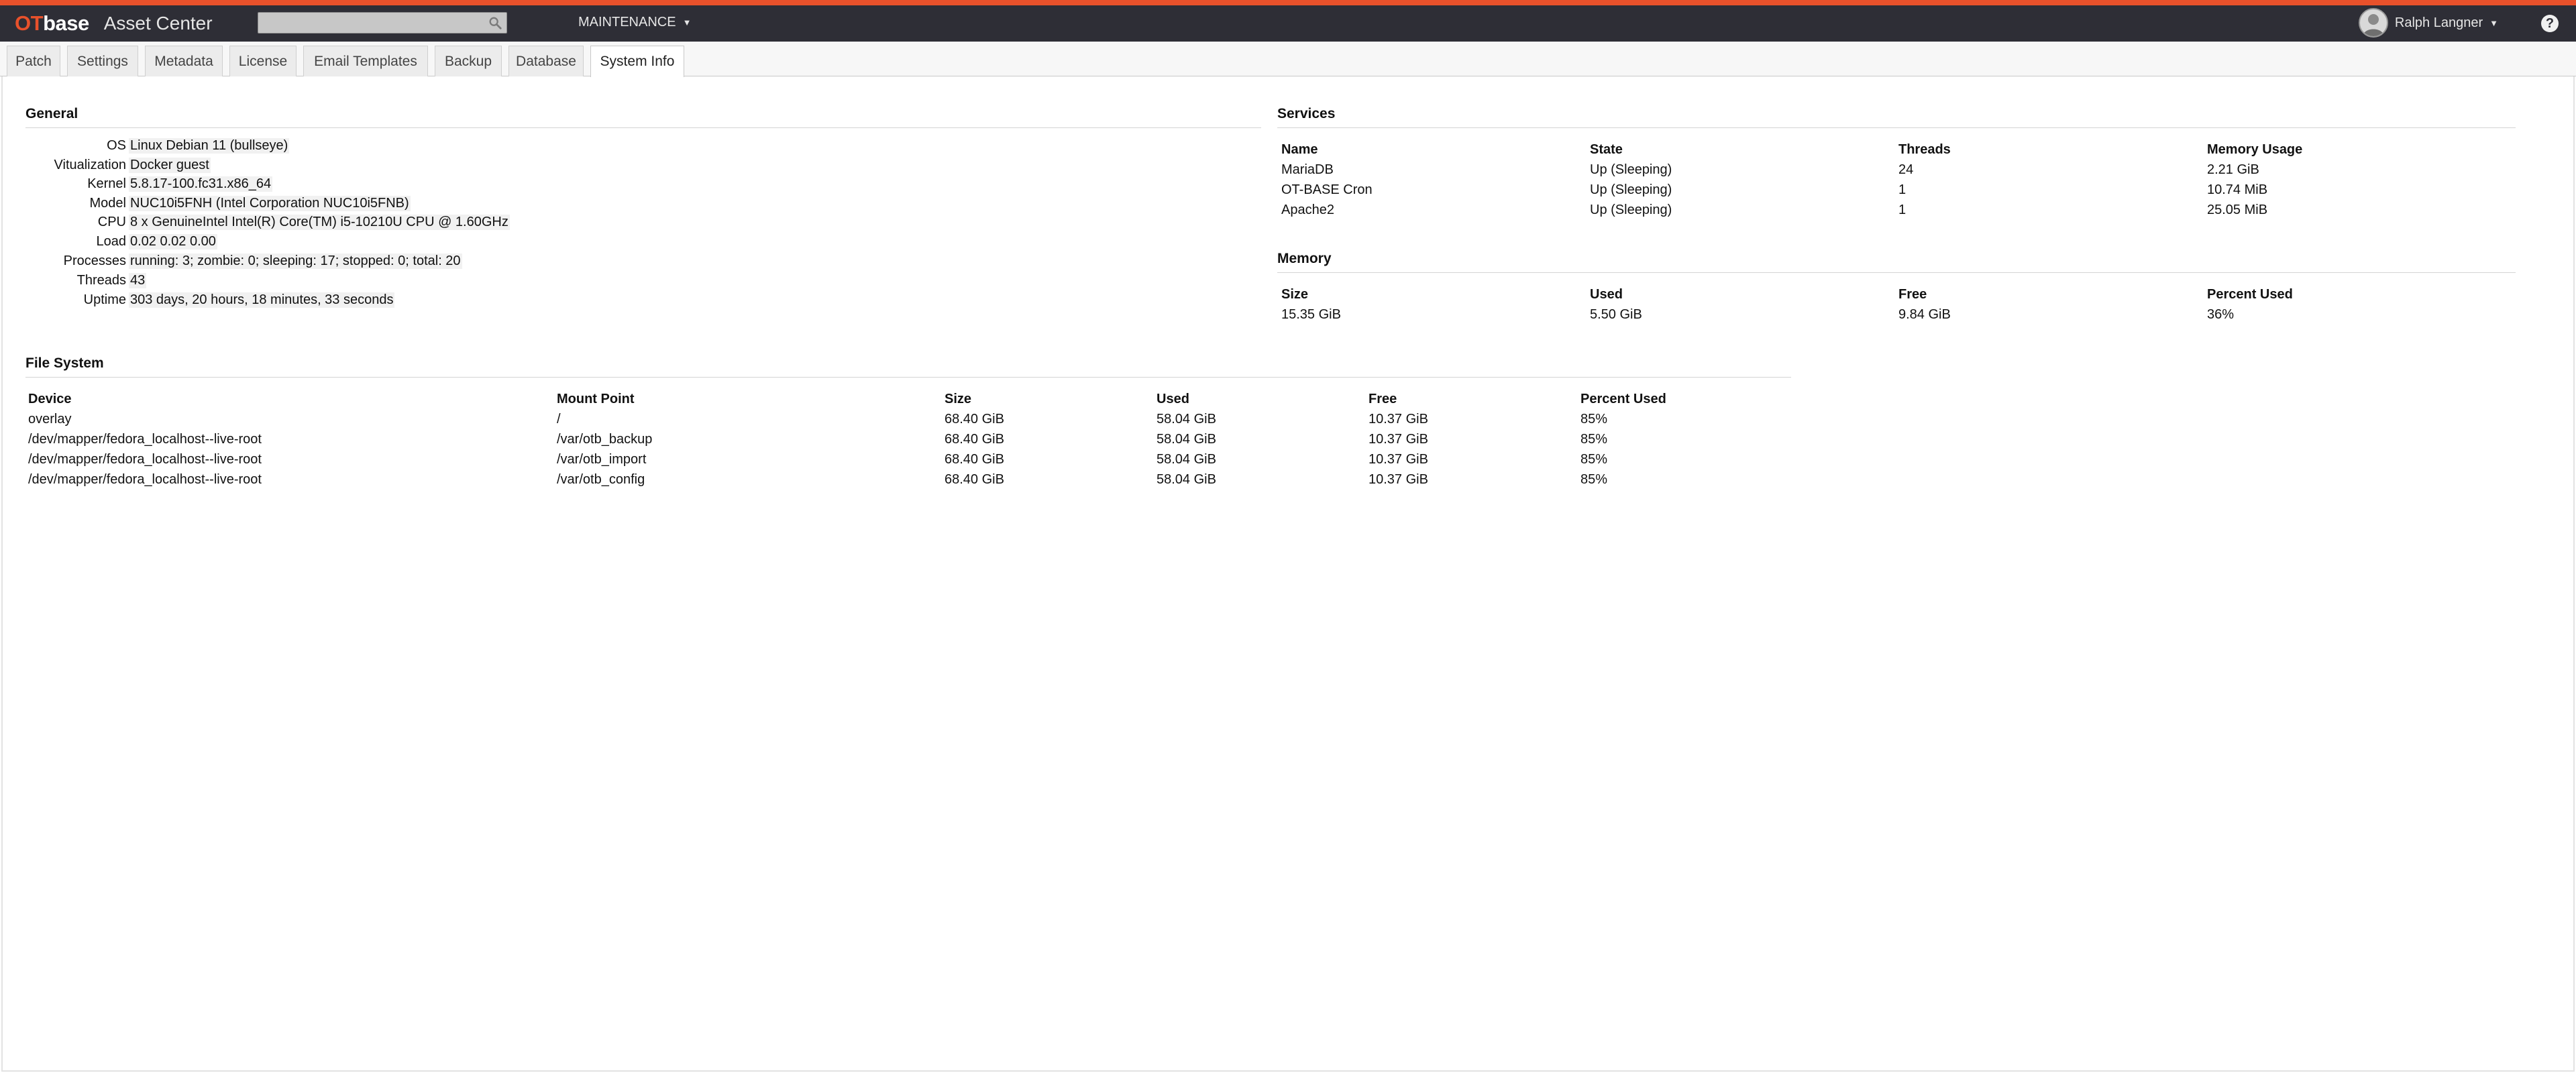 The height and width of the screenshot is (1073, 2576). I want to click on help-icon: ?, so click(2550, 23).